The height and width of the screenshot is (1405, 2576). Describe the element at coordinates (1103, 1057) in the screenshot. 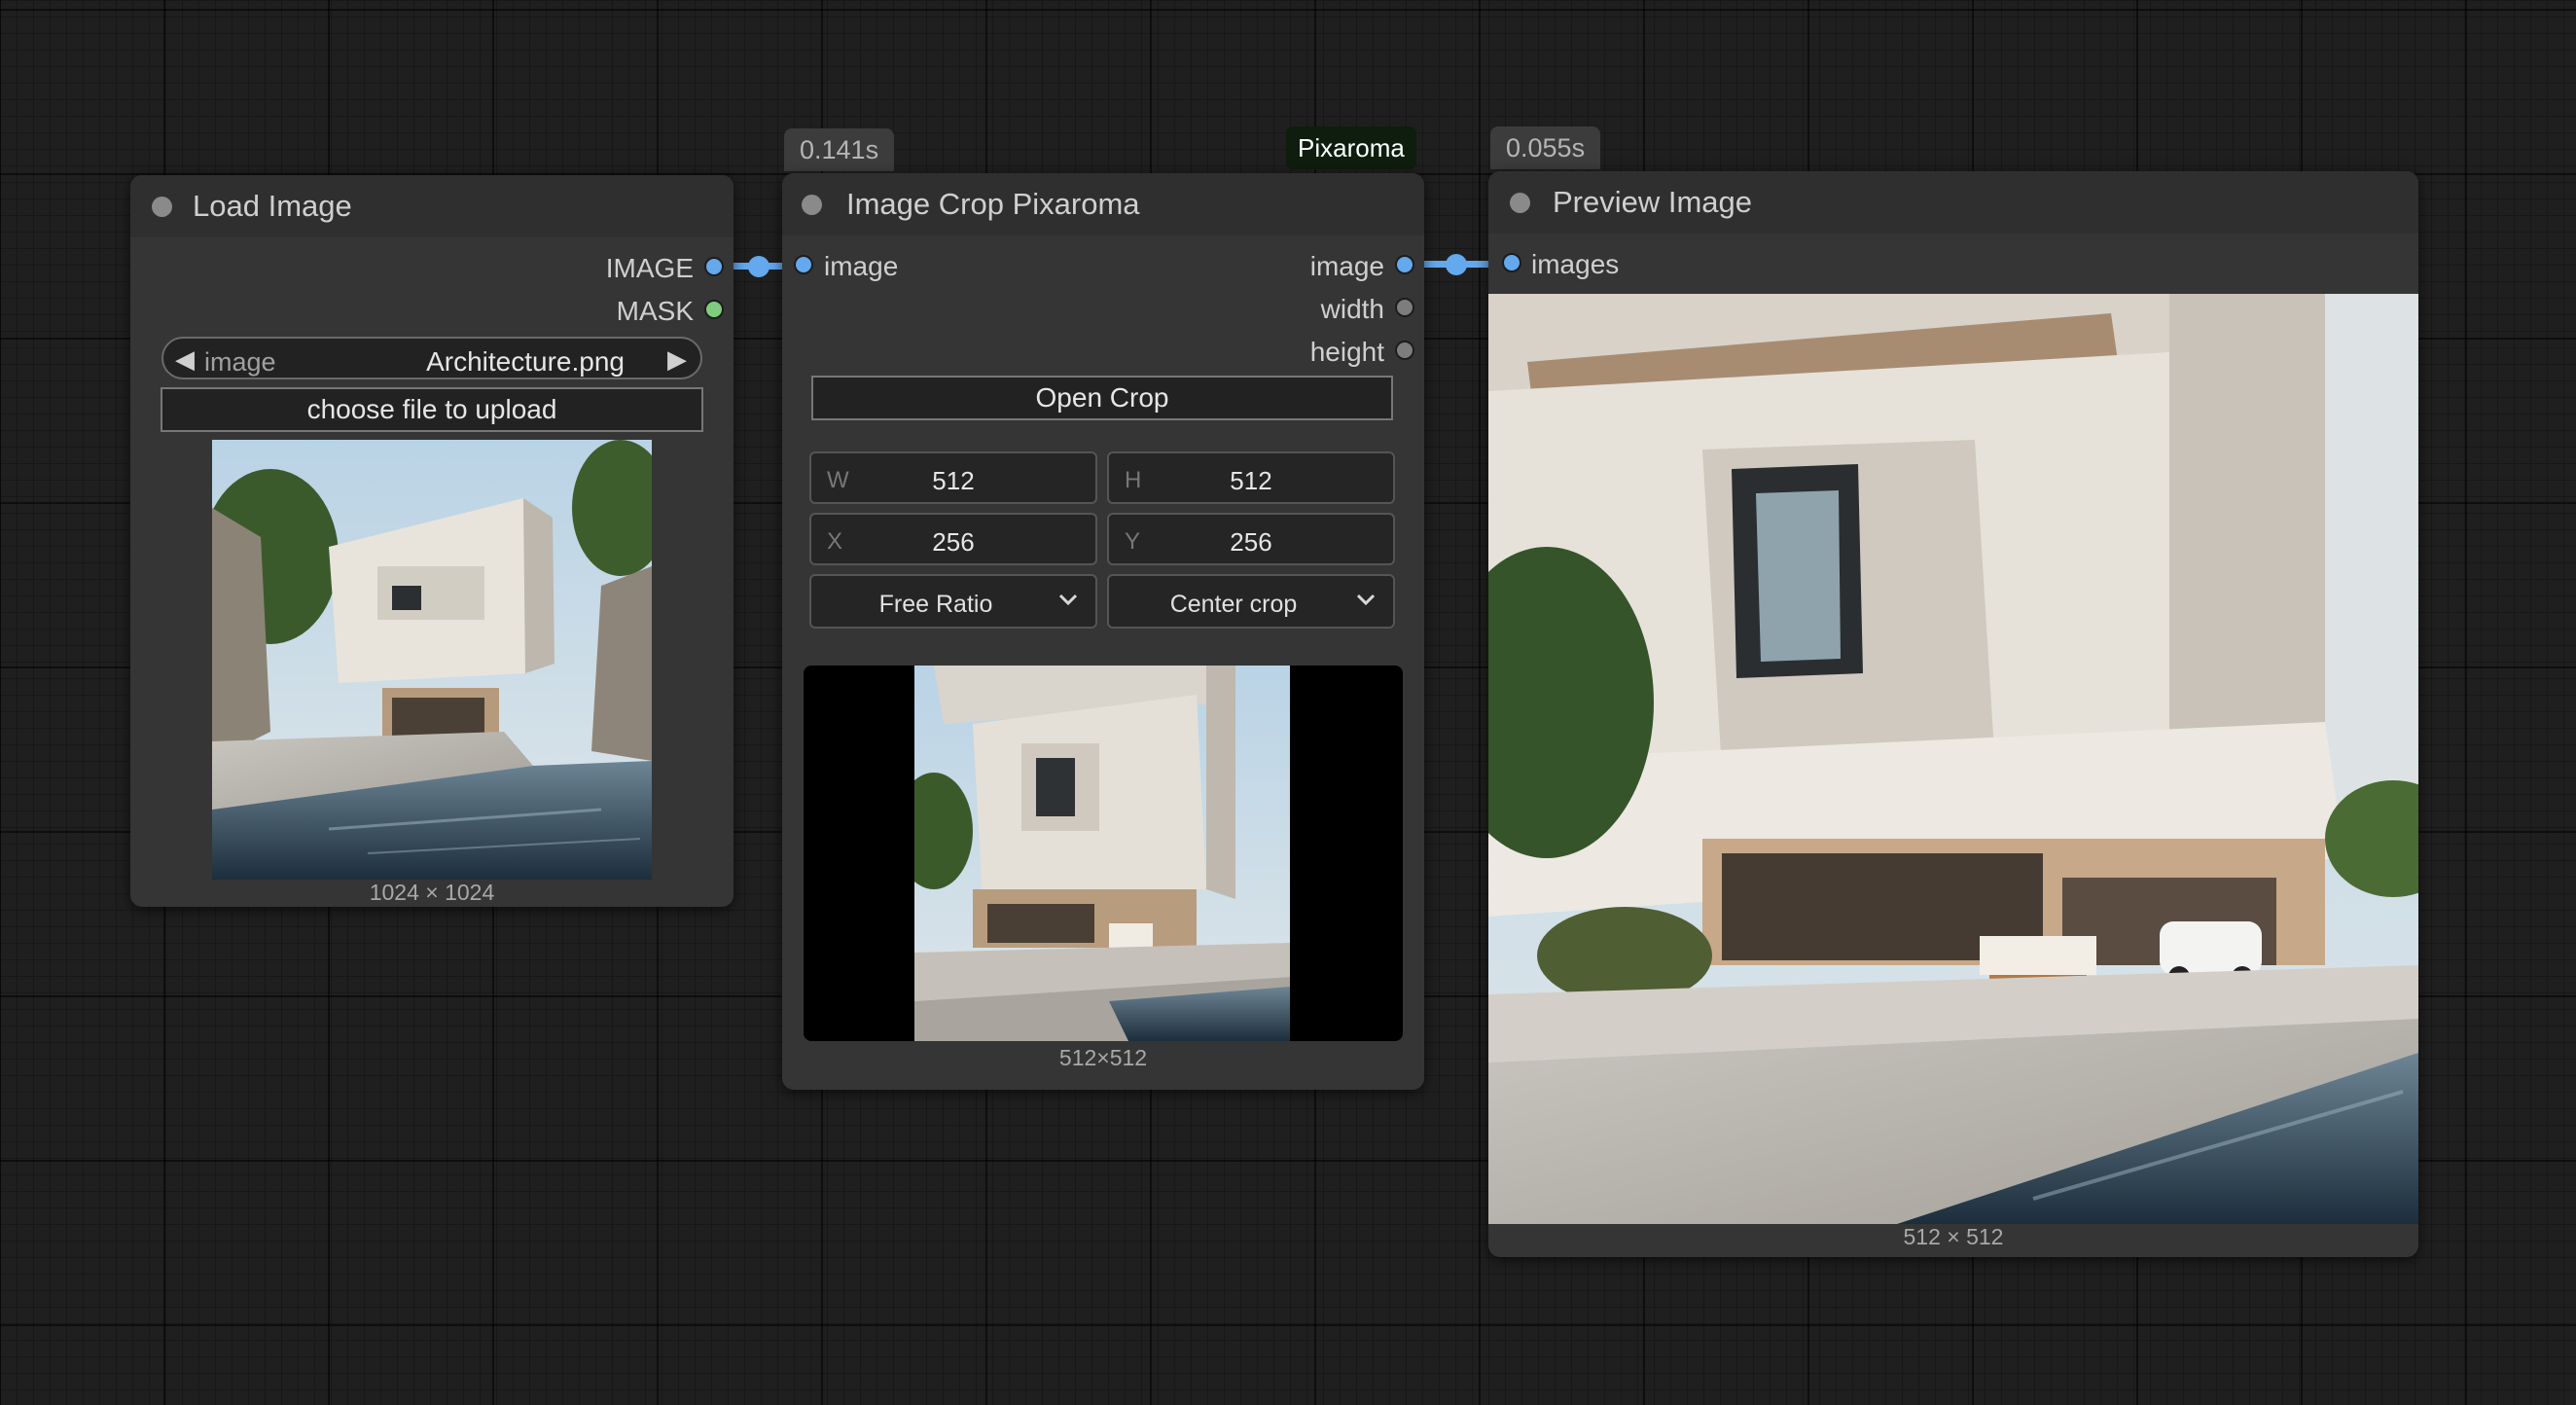

I see `crop-size-caption: 512×512` at that location.